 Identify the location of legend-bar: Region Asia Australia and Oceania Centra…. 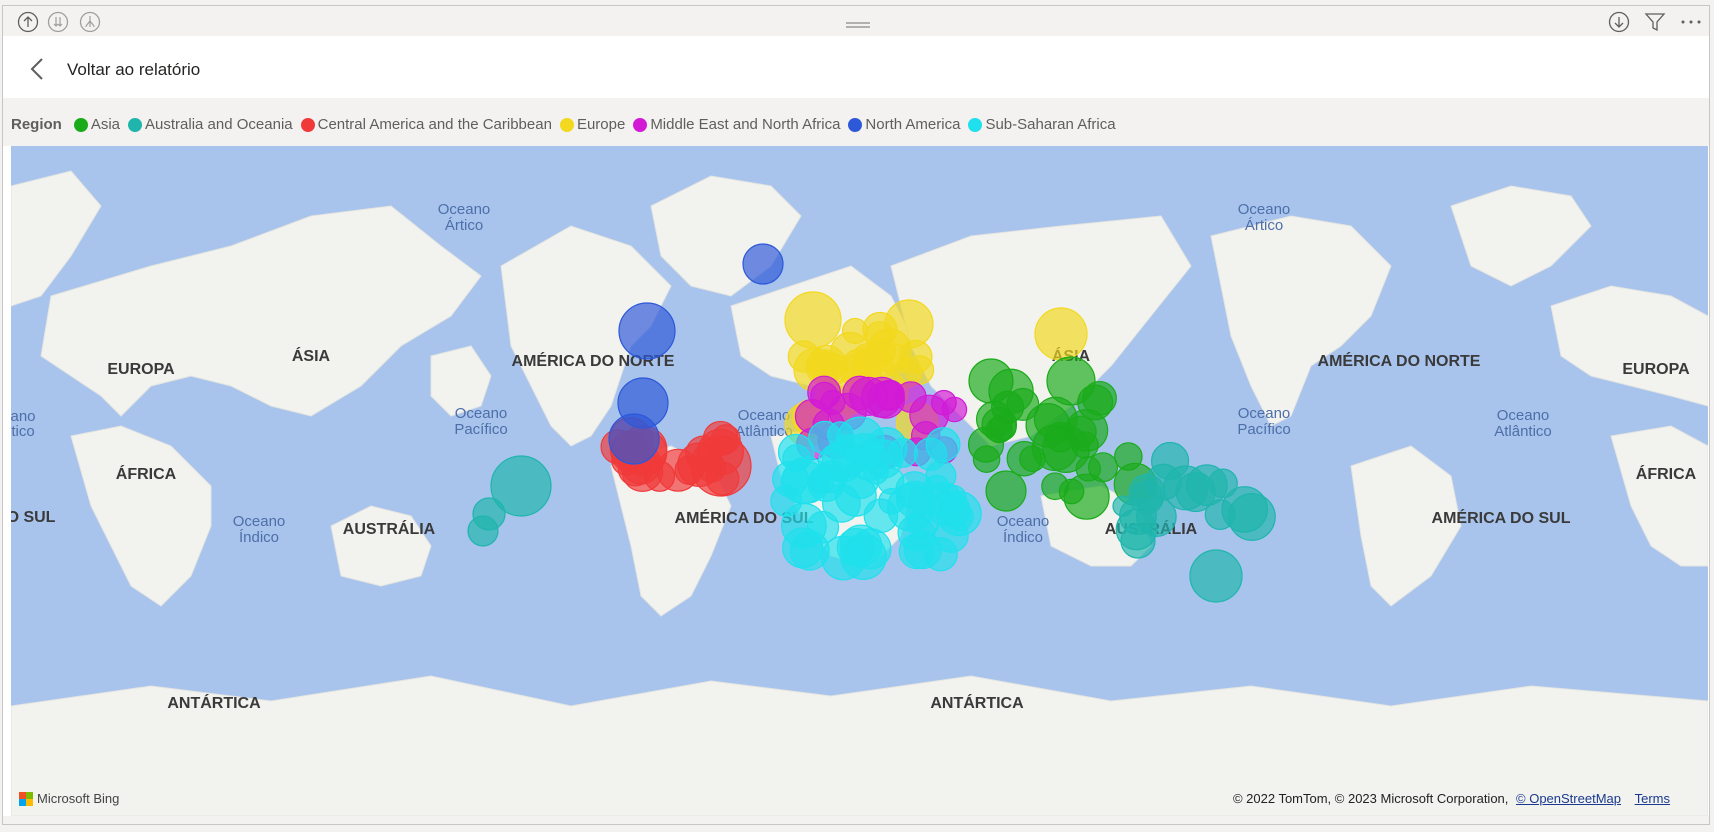
(856, 122).